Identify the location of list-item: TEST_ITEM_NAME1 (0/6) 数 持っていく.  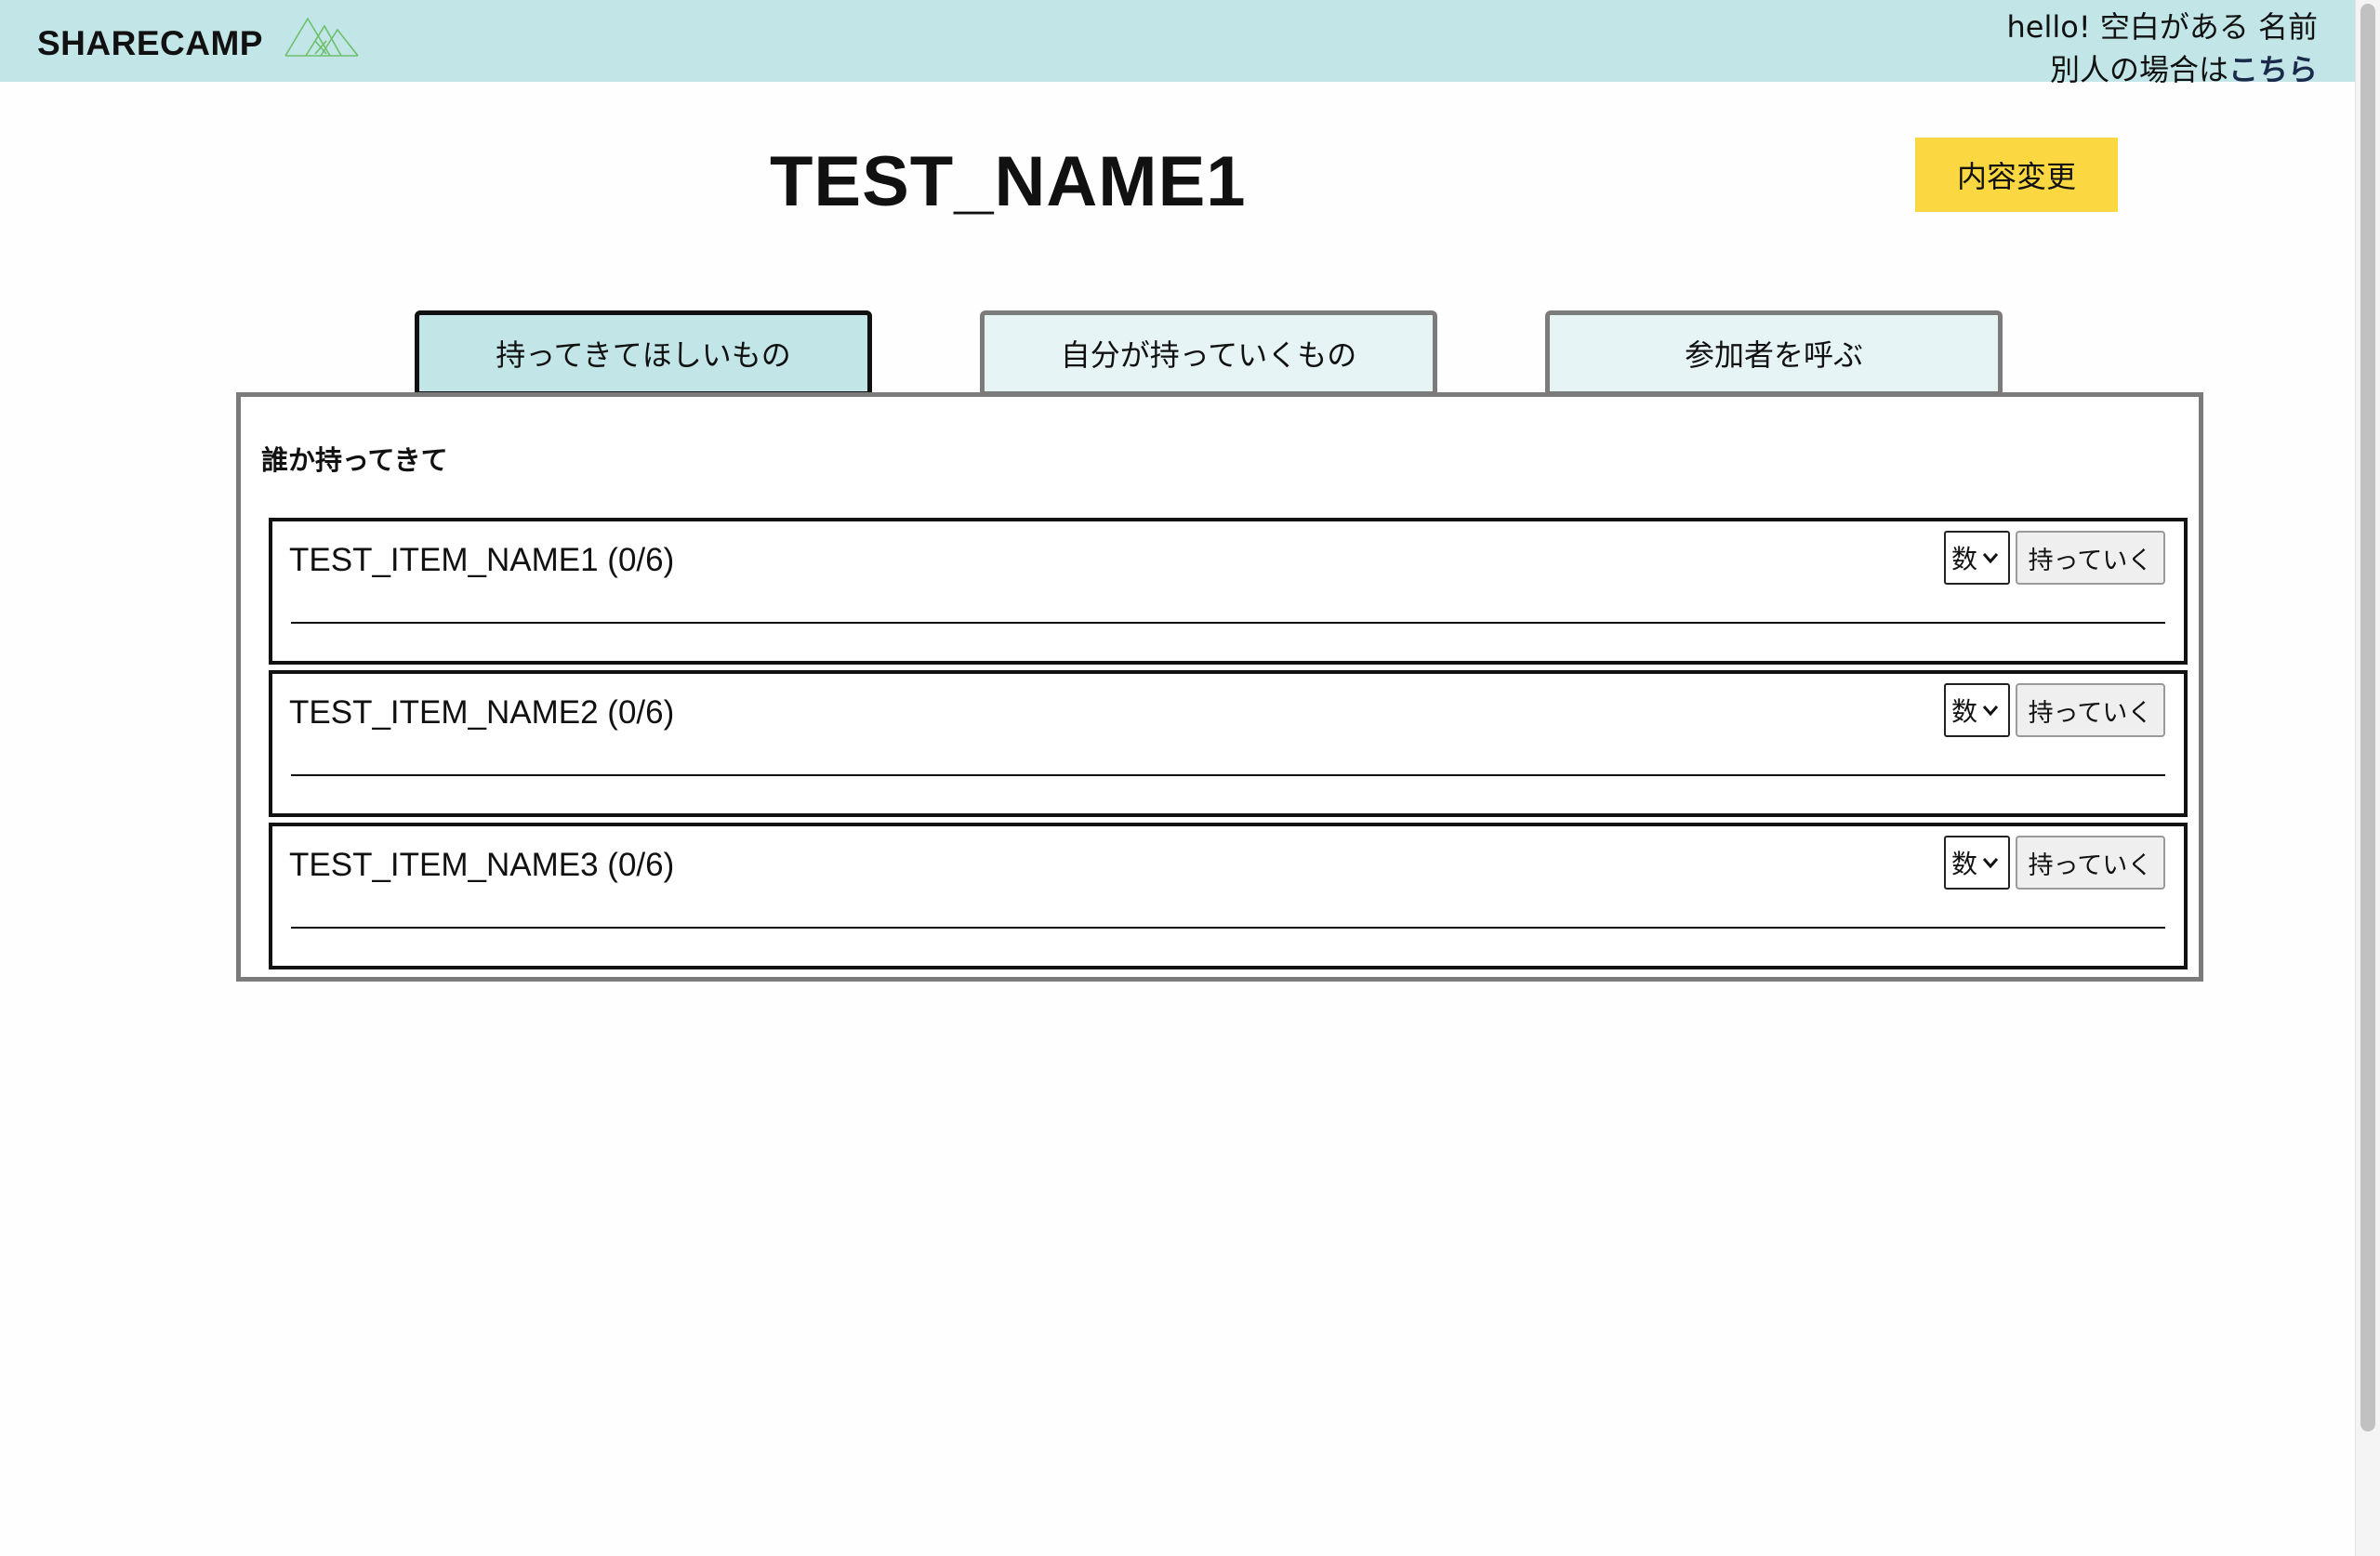
(1228, 591).